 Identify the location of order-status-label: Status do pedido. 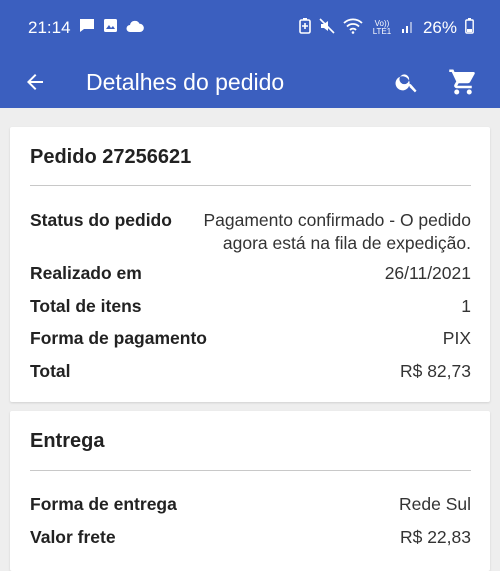
(101, 220).